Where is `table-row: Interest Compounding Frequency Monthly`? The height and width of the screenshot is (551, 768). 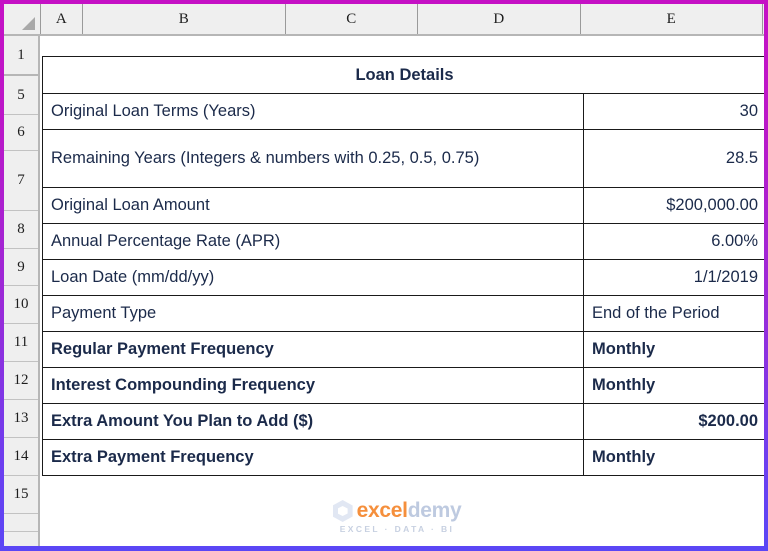
table-row: Interest Compounding Frequency Monthly is located at coordinates (403, 385).